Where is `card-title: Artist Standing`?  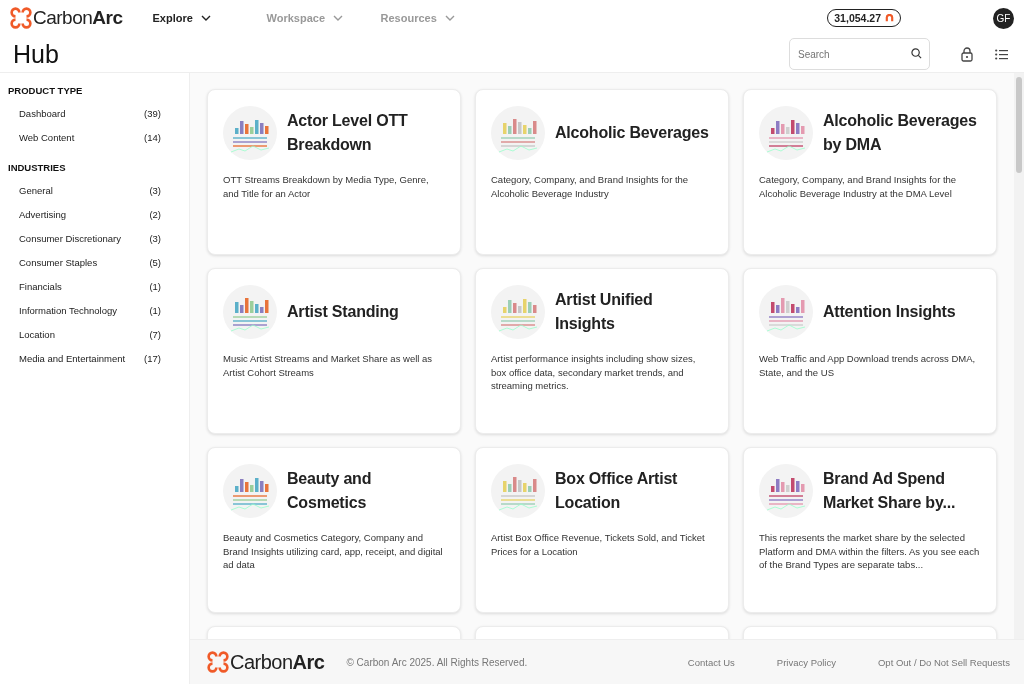
card-title: Artist Standing is located at coordinates (343, 312).